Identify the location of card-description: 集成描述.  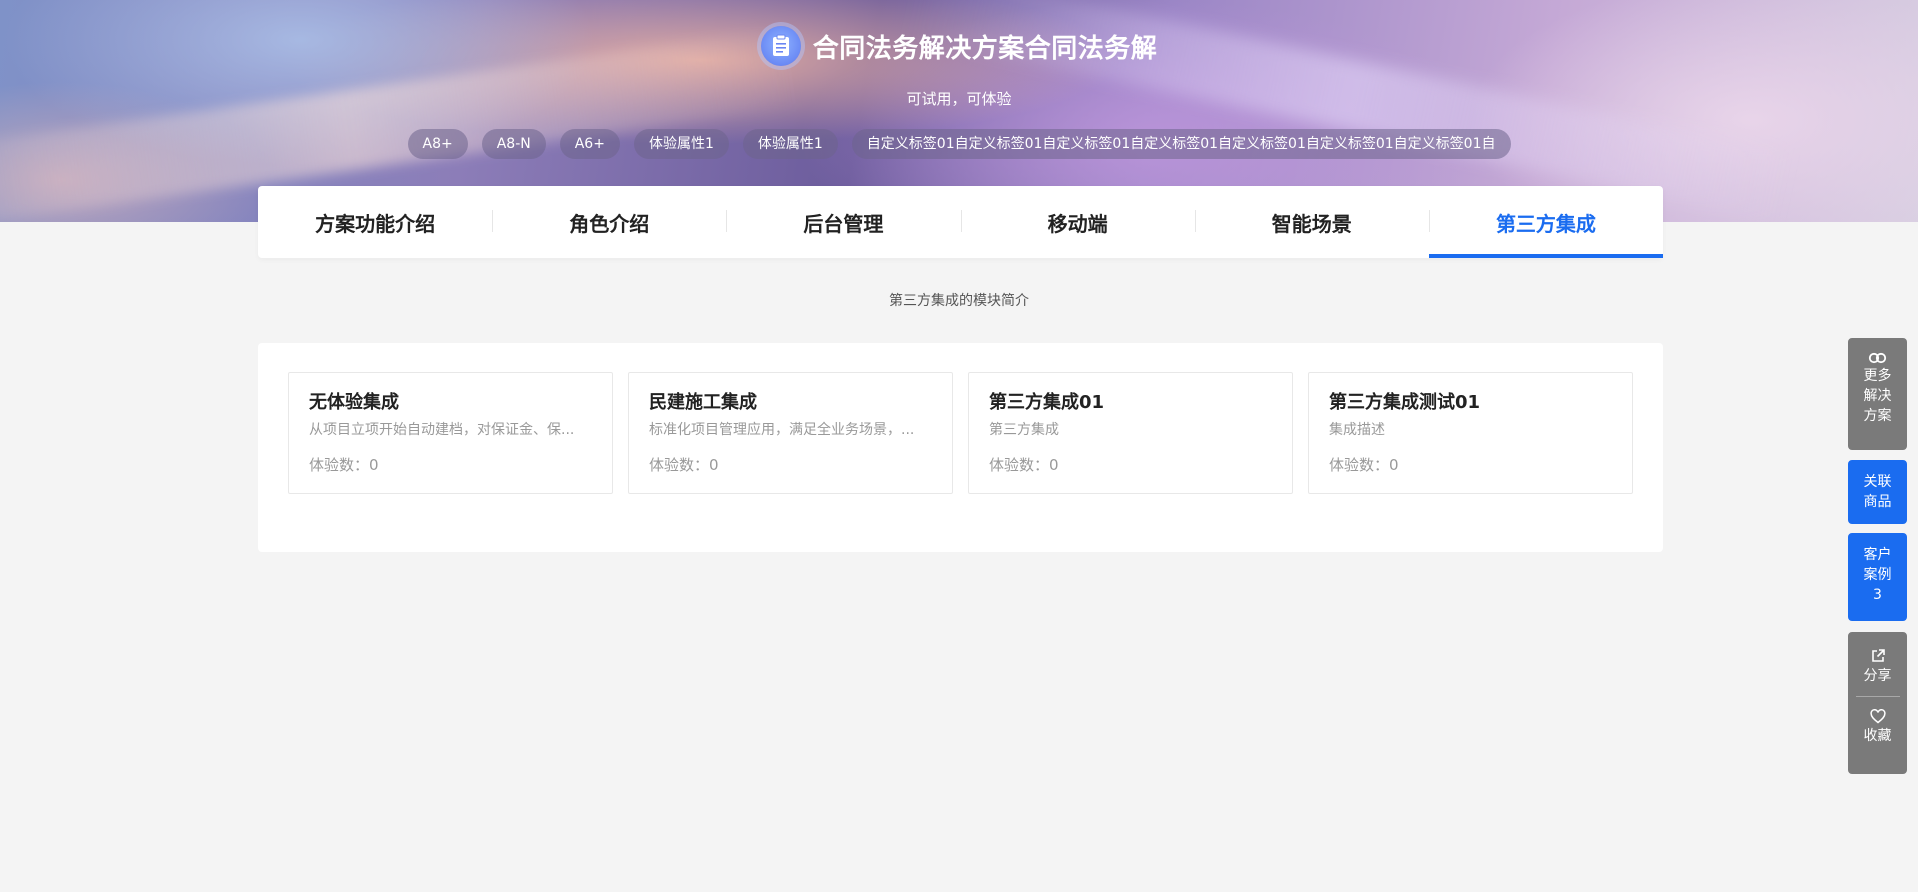
(1357, 430).